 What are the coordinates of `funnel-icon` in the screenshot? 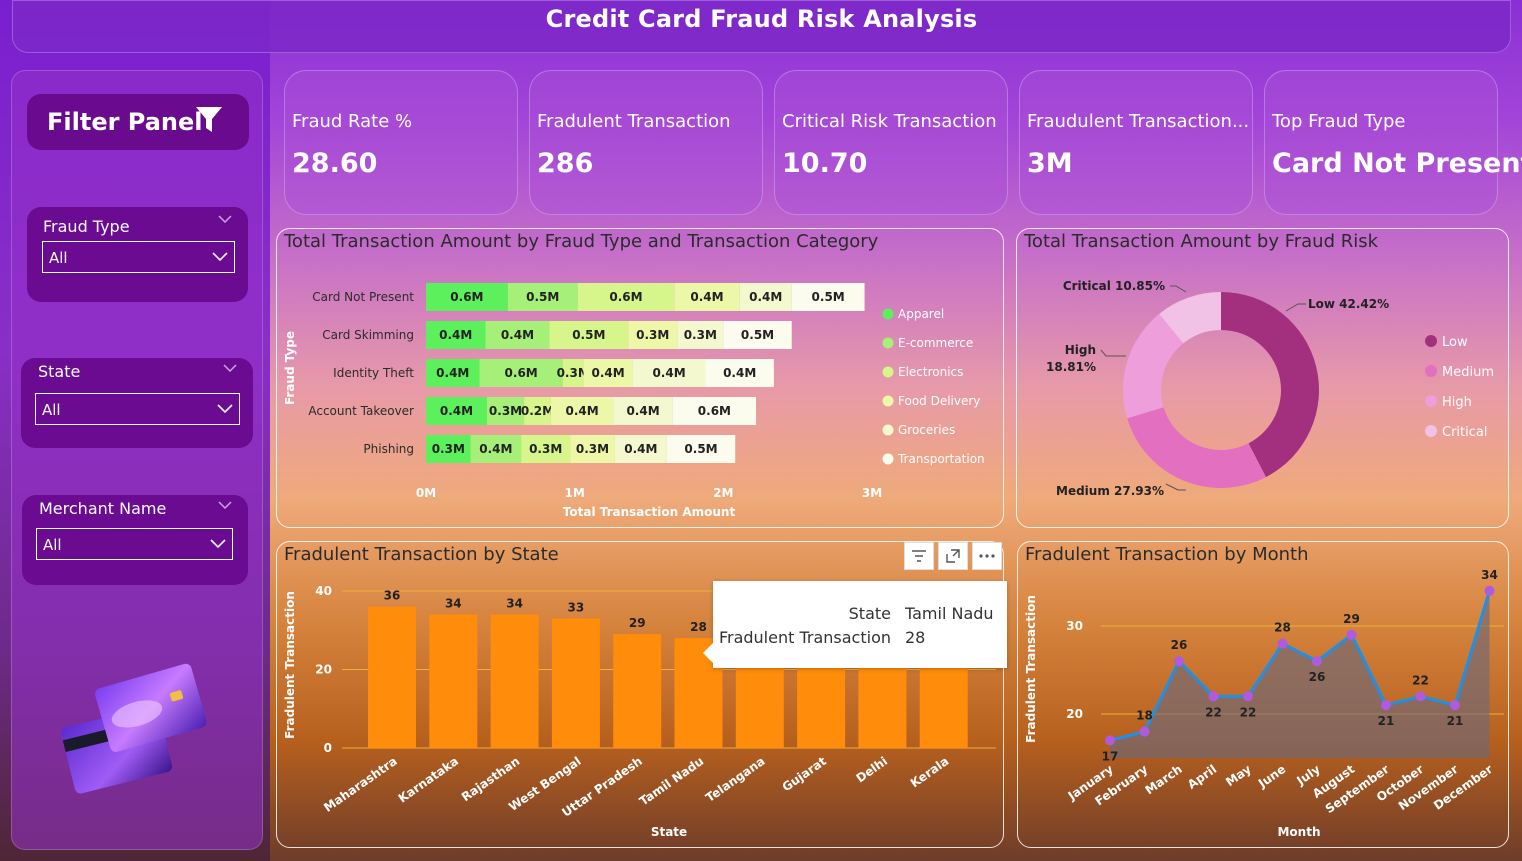 It's located at (209, 119).